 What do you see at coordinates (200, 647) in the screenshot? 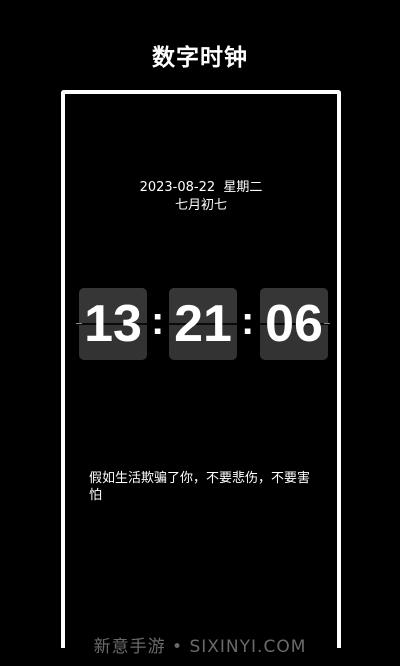
I see `watermark-text: 新意手游 • SIXINYI.COM` at bounding box center [200, 647].